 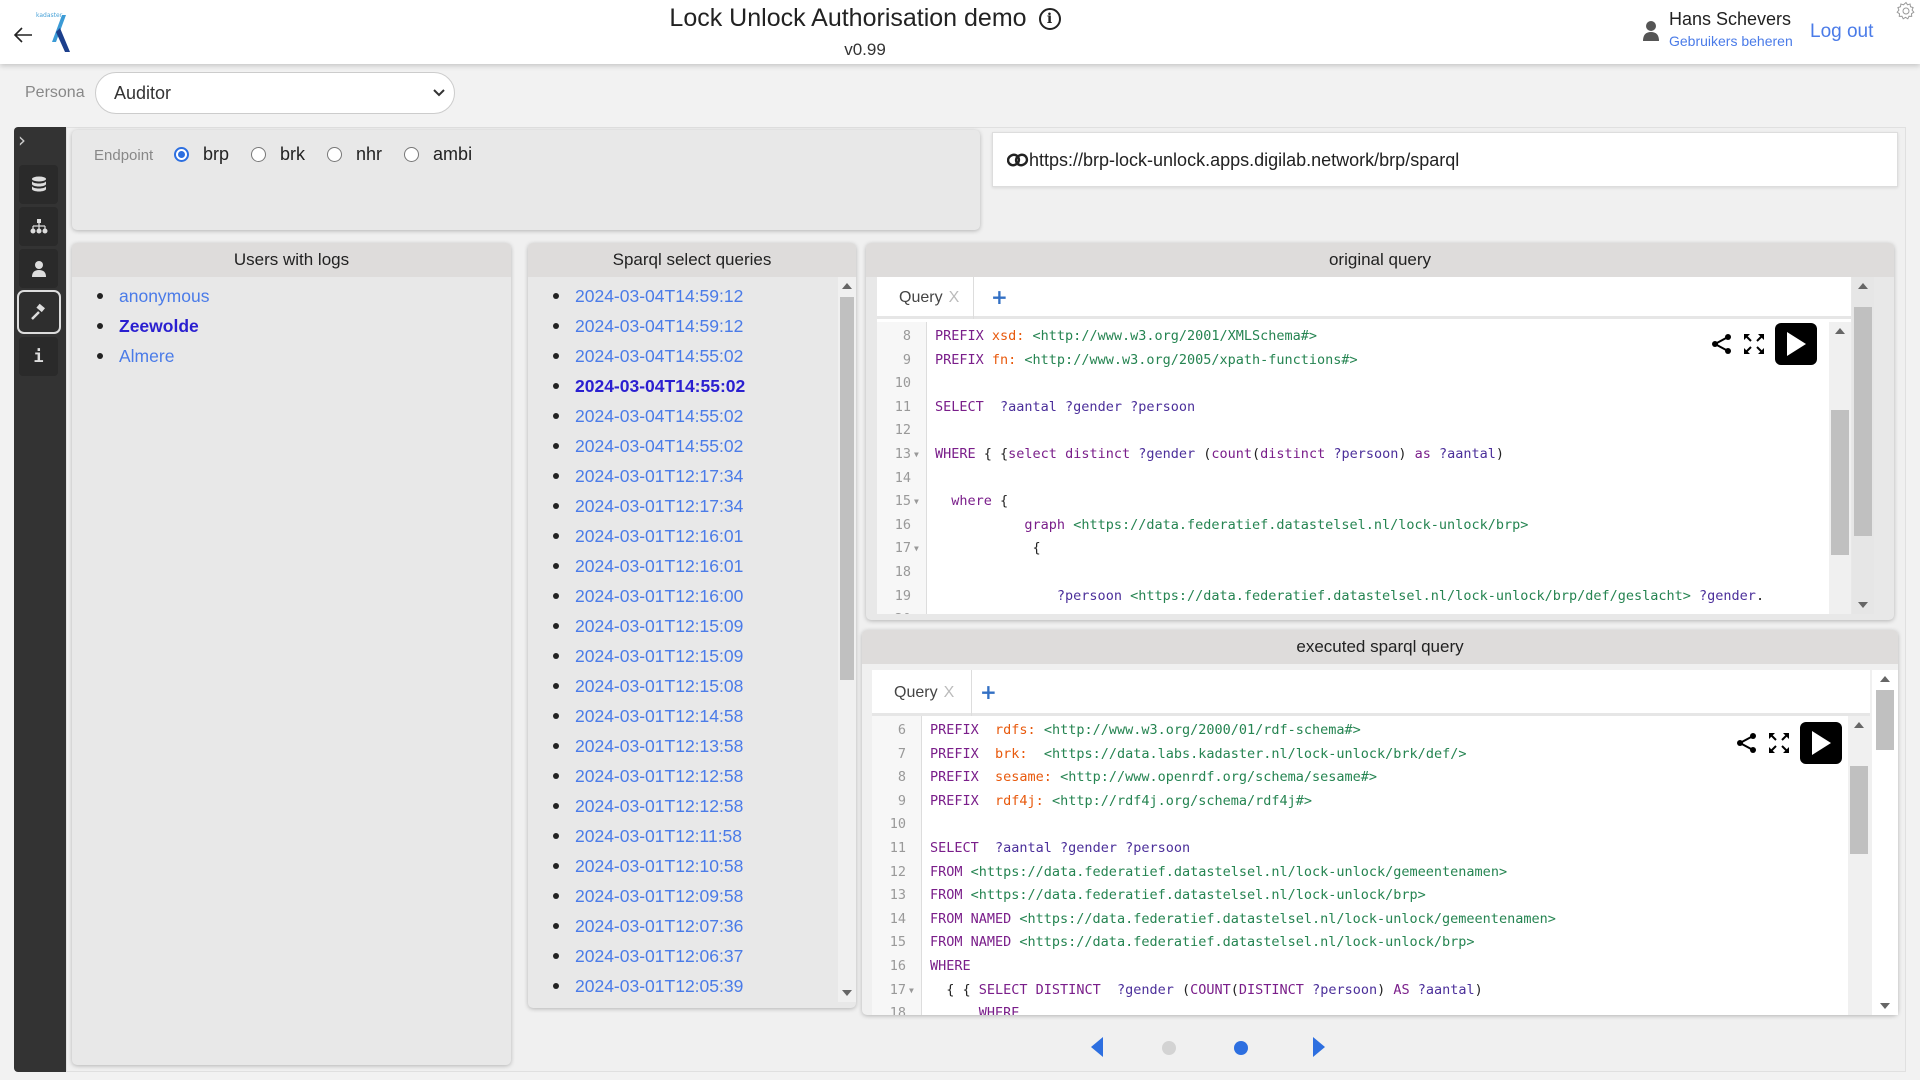 I want to click on sidebar-item-database, so click(x=38, y=184).